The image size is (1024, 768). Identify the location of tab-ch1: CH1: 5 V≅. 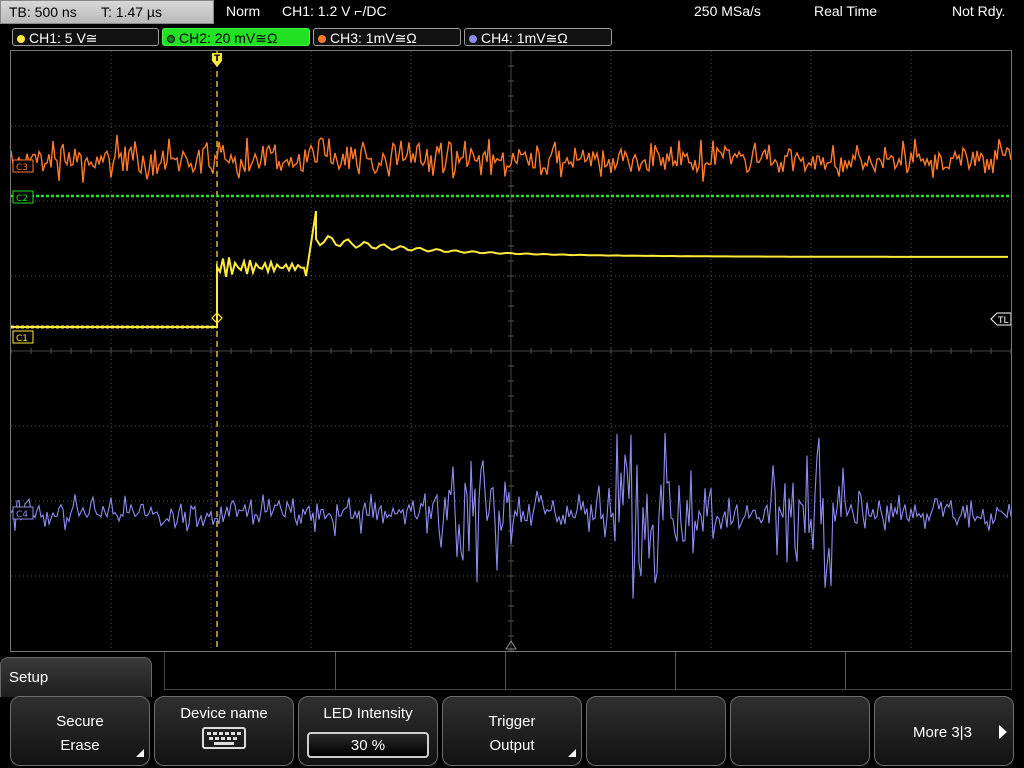
(85, 37).